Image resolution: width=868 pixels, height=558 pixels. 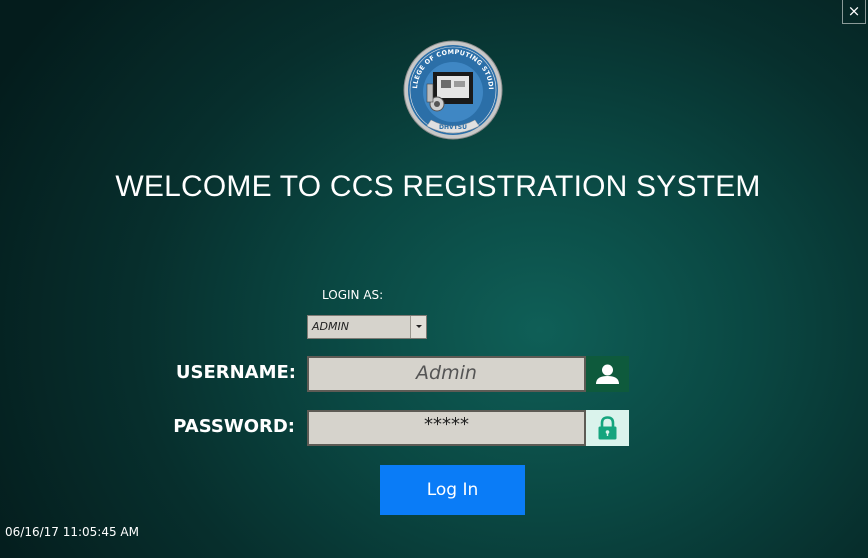 What do you see at coordinates (446, 428) in the screenshot?
I see `password-input: *****` at bounding box center [446, 428].